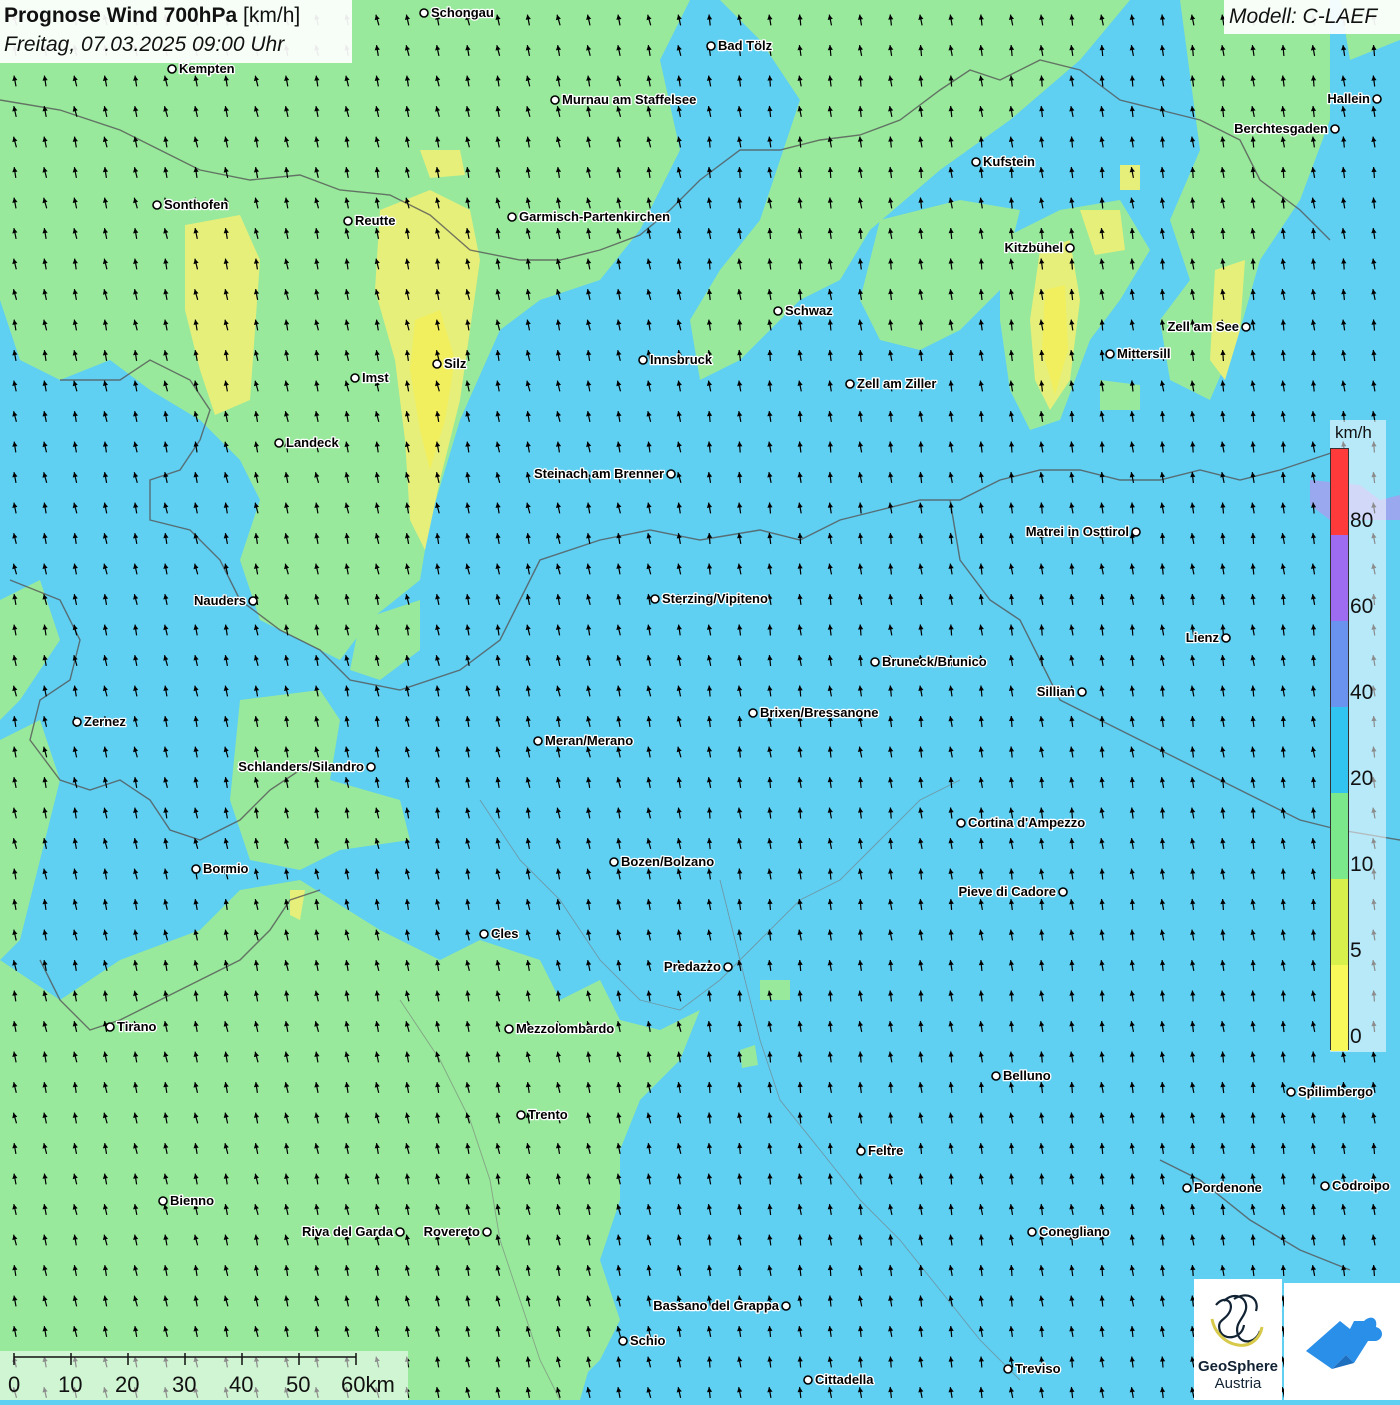 The image size is (1400, 1405). What do you see at coordinates (220, 600) in the screenshot?
I see `city-label: Nauders` at bounding box center [220, 600].